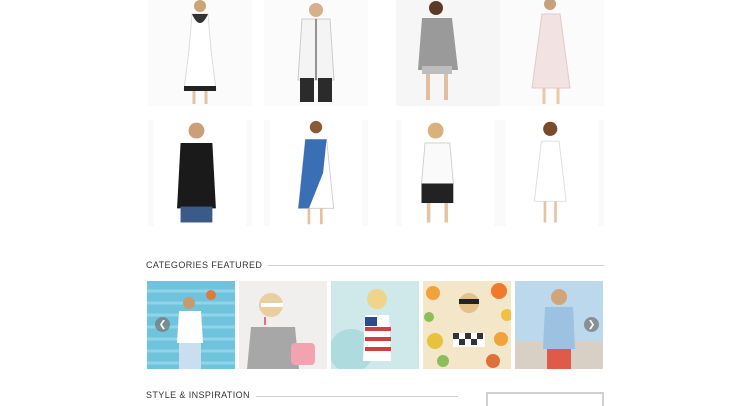  I want to click on chevron-left-icon: ❮, so click(162, 324).